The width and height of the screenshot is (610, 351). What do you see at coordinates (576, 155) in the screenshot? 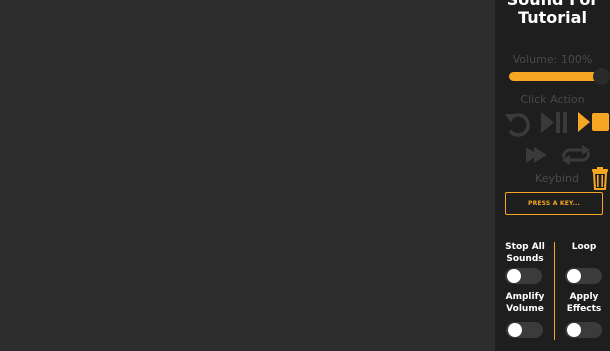
I see `repeat-icon` at bounding box center [576, 155].